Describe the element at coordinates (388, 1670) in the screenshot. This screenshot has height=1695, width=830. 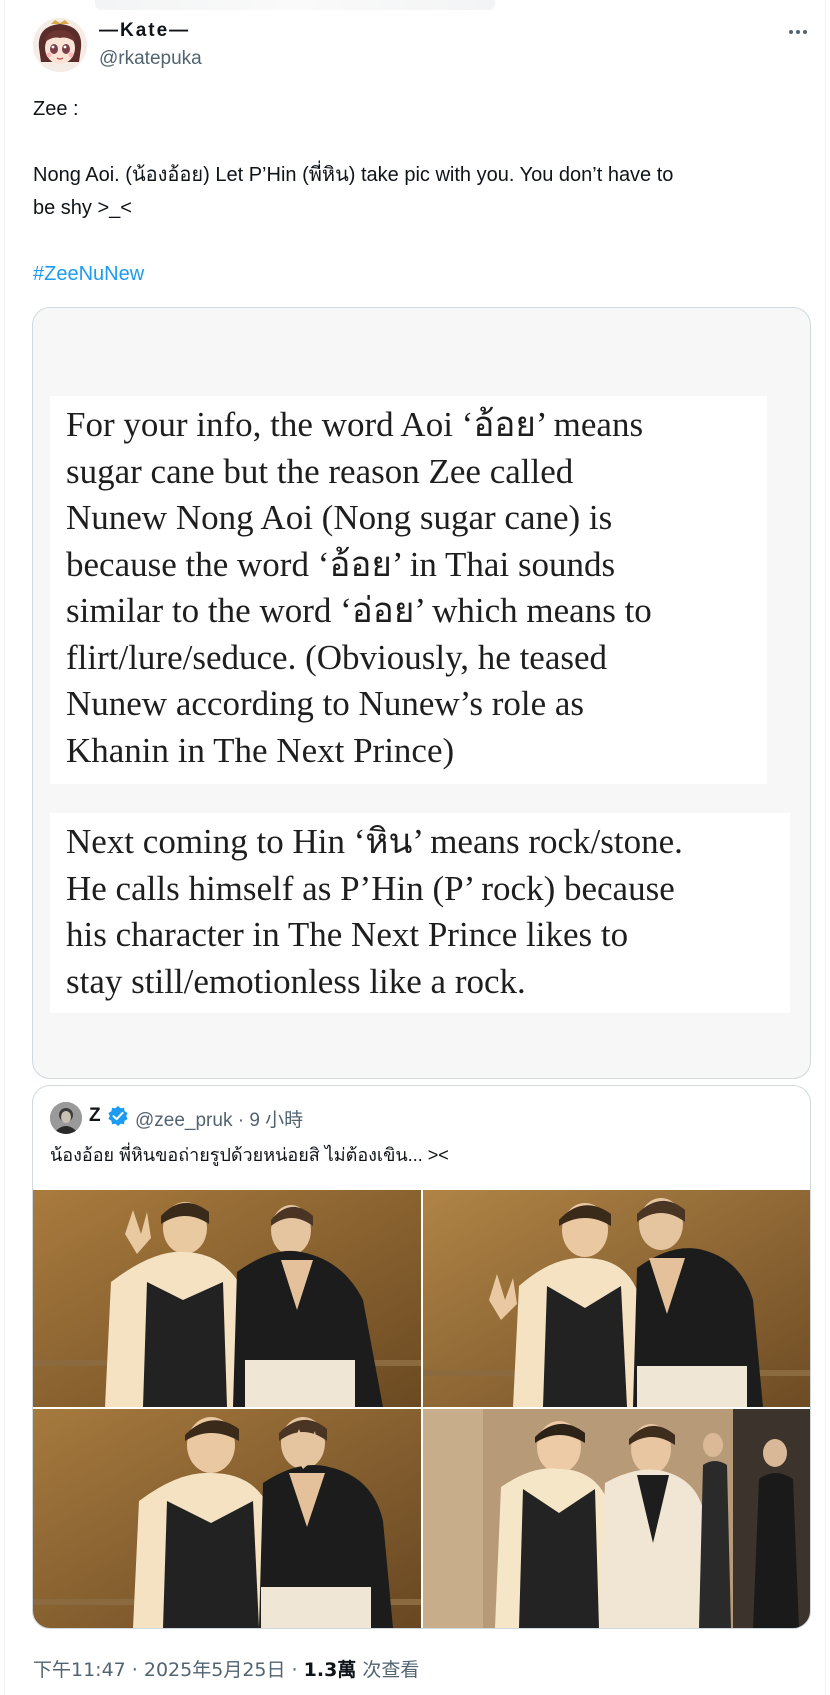
I see `views-label: 次查看` at that location.